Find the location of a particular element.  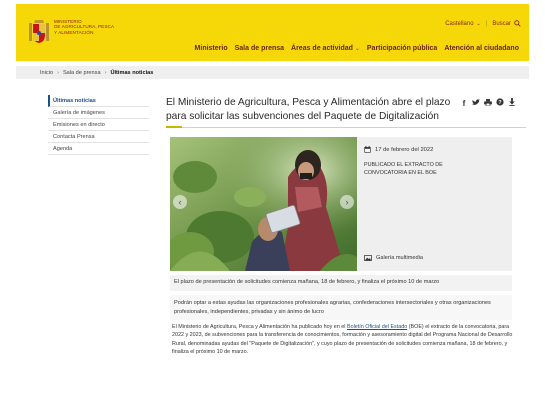

date-text: 17 de febrero del 2022 is located at coordinates (404, 149).